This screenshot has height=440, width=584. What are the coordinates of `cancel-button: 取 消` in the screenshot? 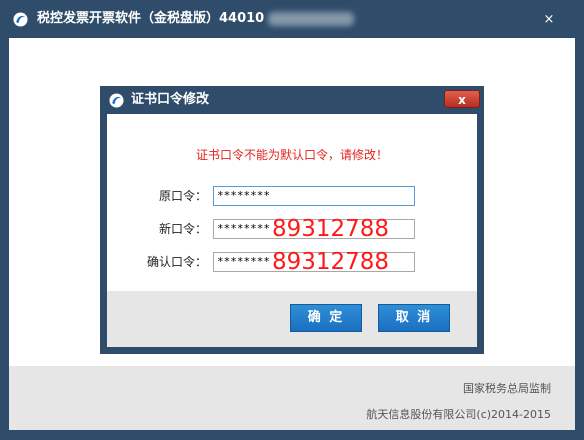 It's located at (414, 318).